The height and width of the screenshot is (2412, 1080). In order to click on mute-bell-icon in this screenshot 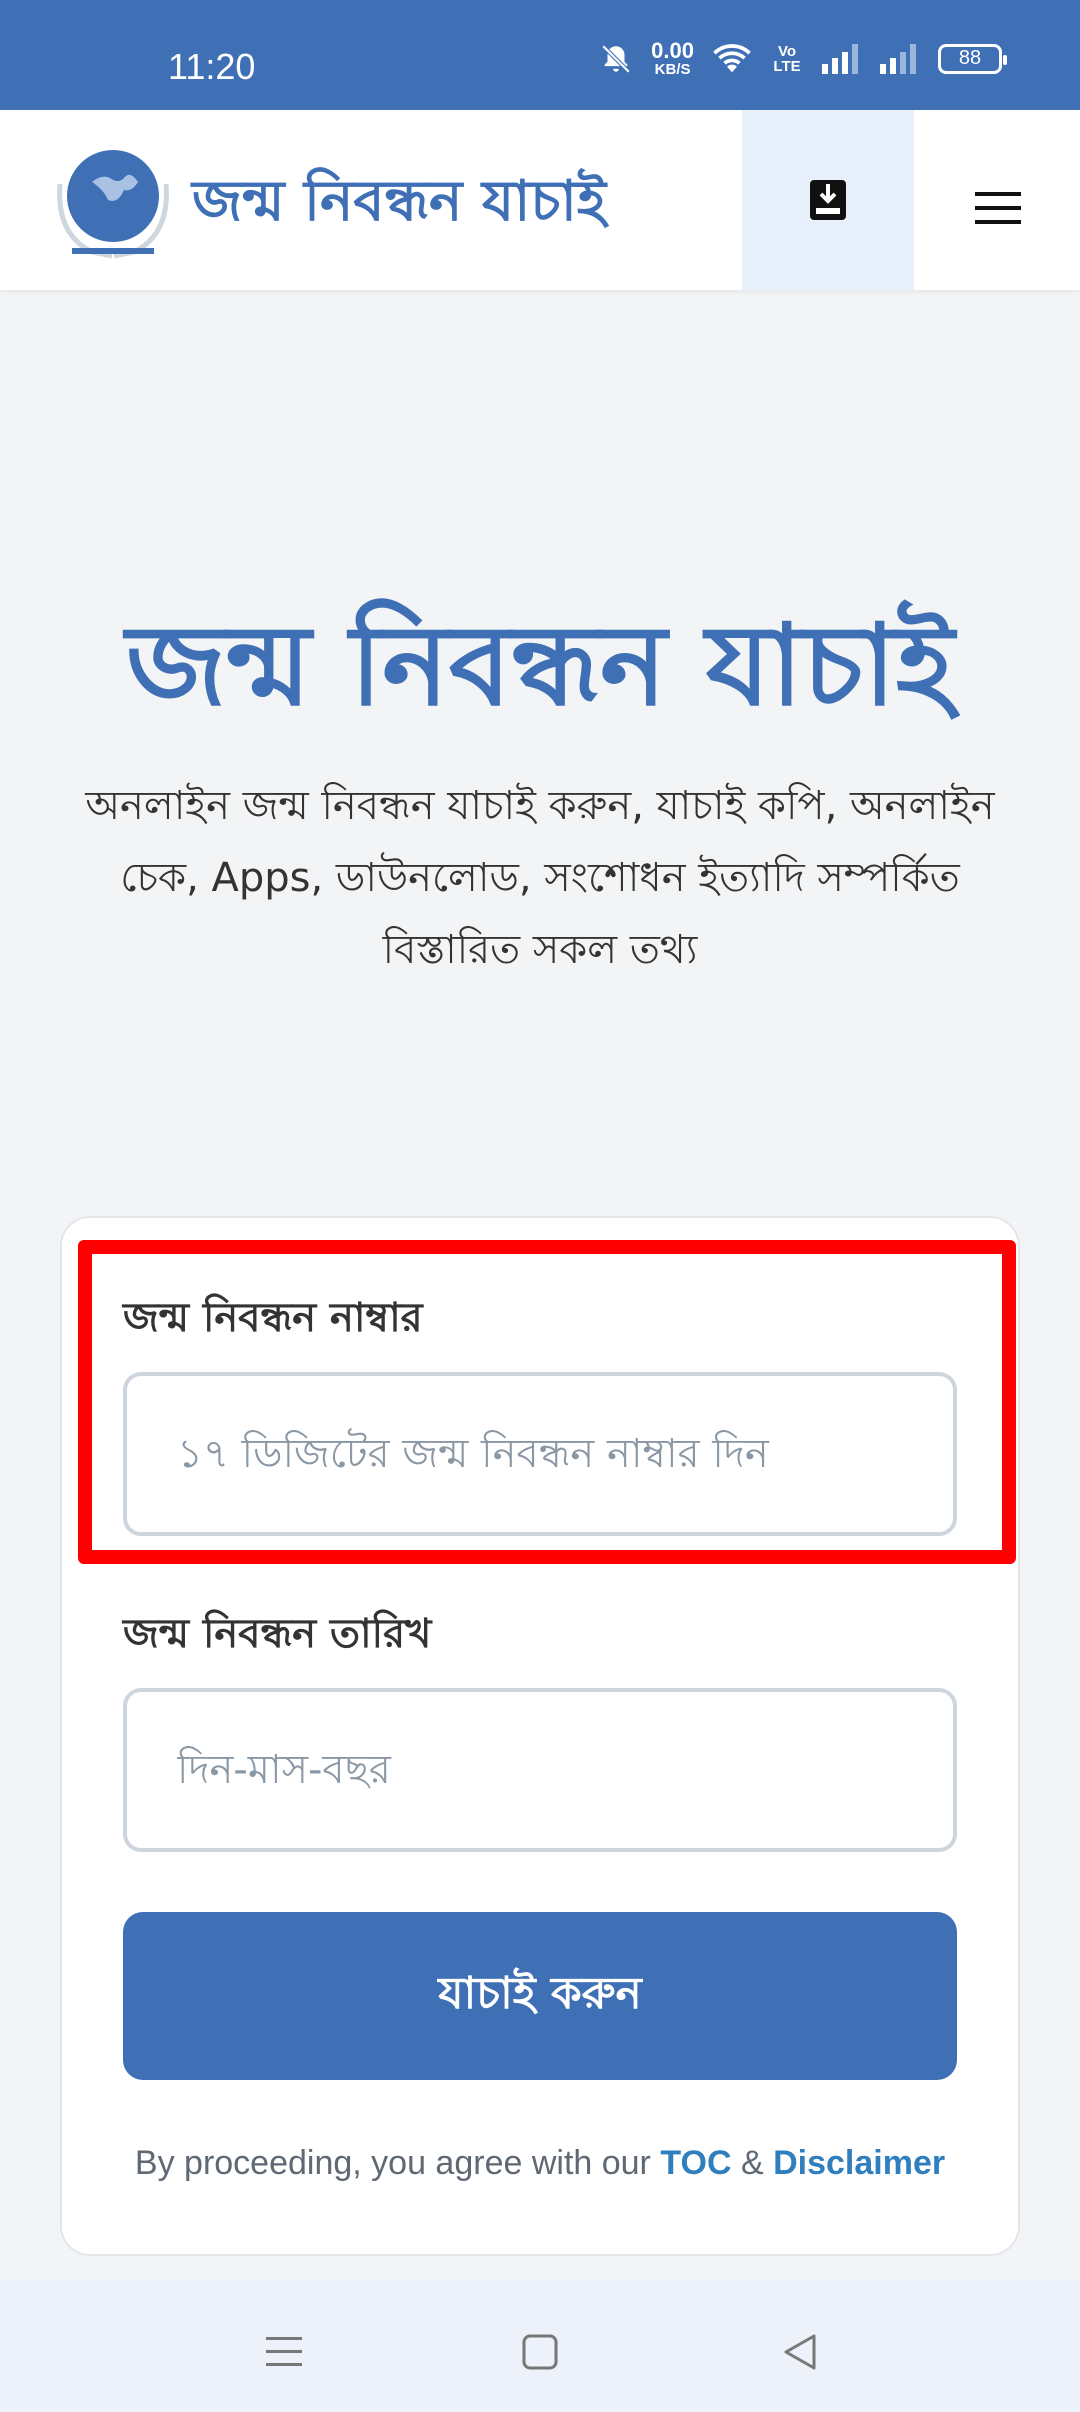, I will do `click(616, 58)`.